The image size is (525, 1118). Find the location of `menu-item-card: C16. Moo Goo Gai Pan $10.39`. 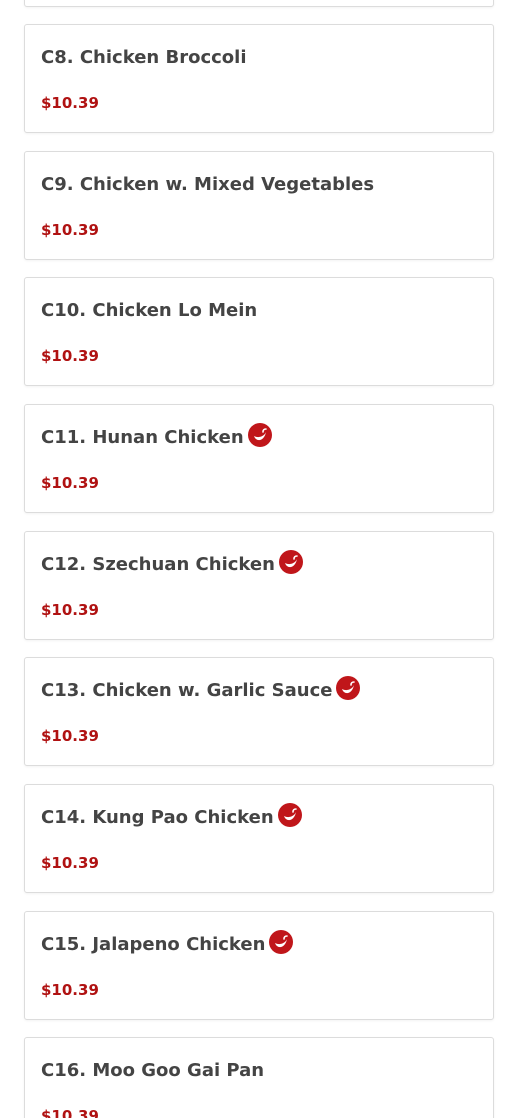

menu-item-card: C16. Moo Goo Gai Pan $10.39 is located at coordinates (259, 1077).